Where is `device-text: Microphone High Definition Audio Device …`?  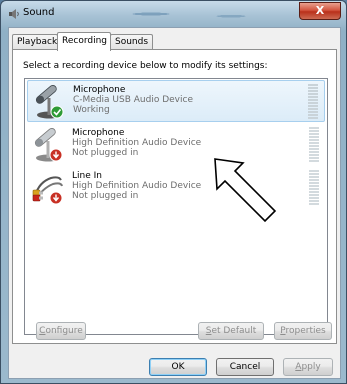 device-text: Microphone High Definition Audio Device … is located at coordinates (136, 143).